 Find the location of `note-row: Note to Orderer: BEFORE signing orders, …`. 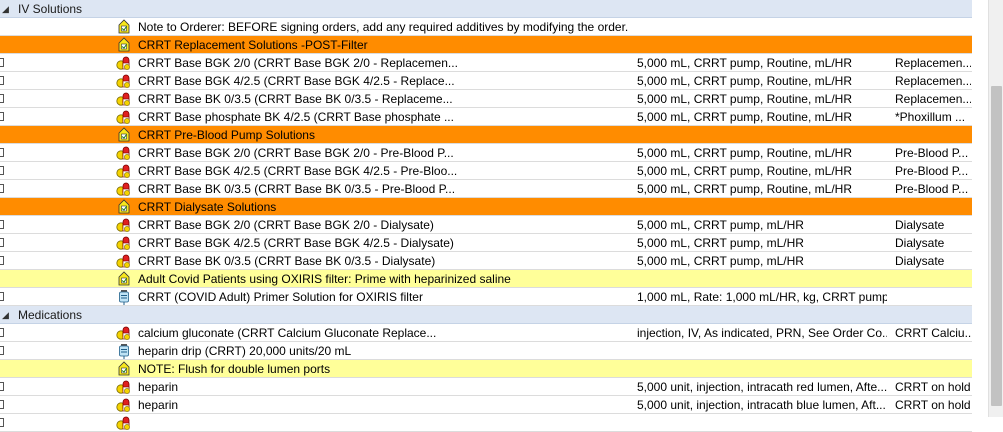

note-row: Note to Orderer: BEFORE signing orders, … is located at coordinates (486, 27).